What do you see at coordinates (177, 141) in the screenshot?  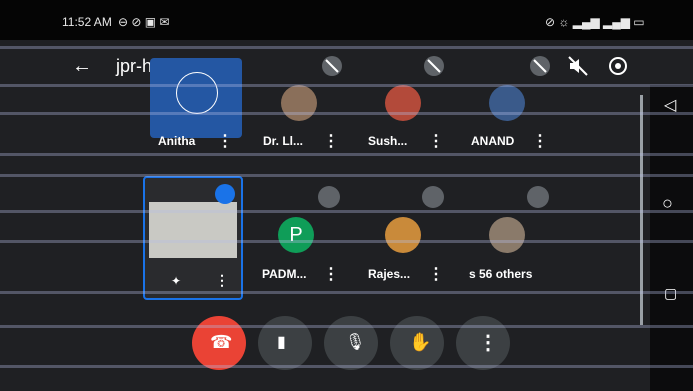 I see `participant-name: Anitha` at bounding box center [177, 141].